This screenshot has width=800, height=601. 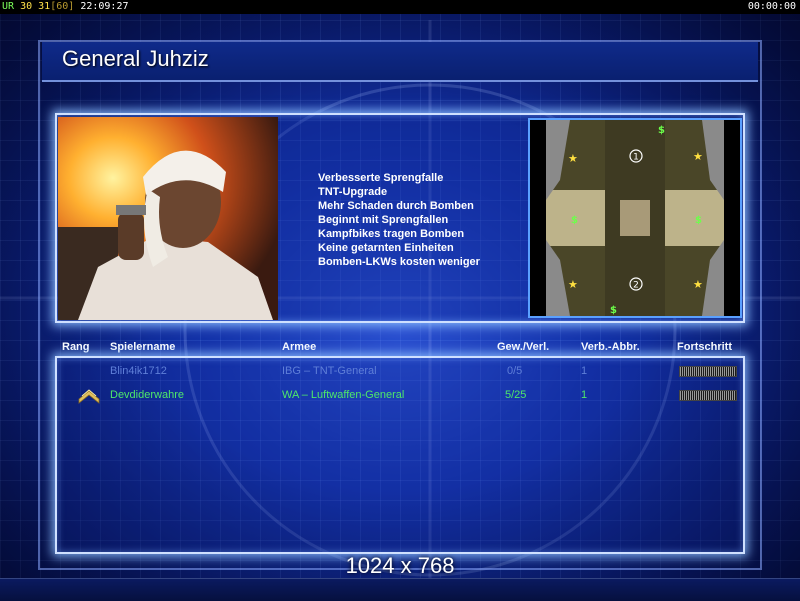 What do you see at coordinates (8, 6) in the screenshot?
I see `ur-label: UR` at bounding box center [8, 6].